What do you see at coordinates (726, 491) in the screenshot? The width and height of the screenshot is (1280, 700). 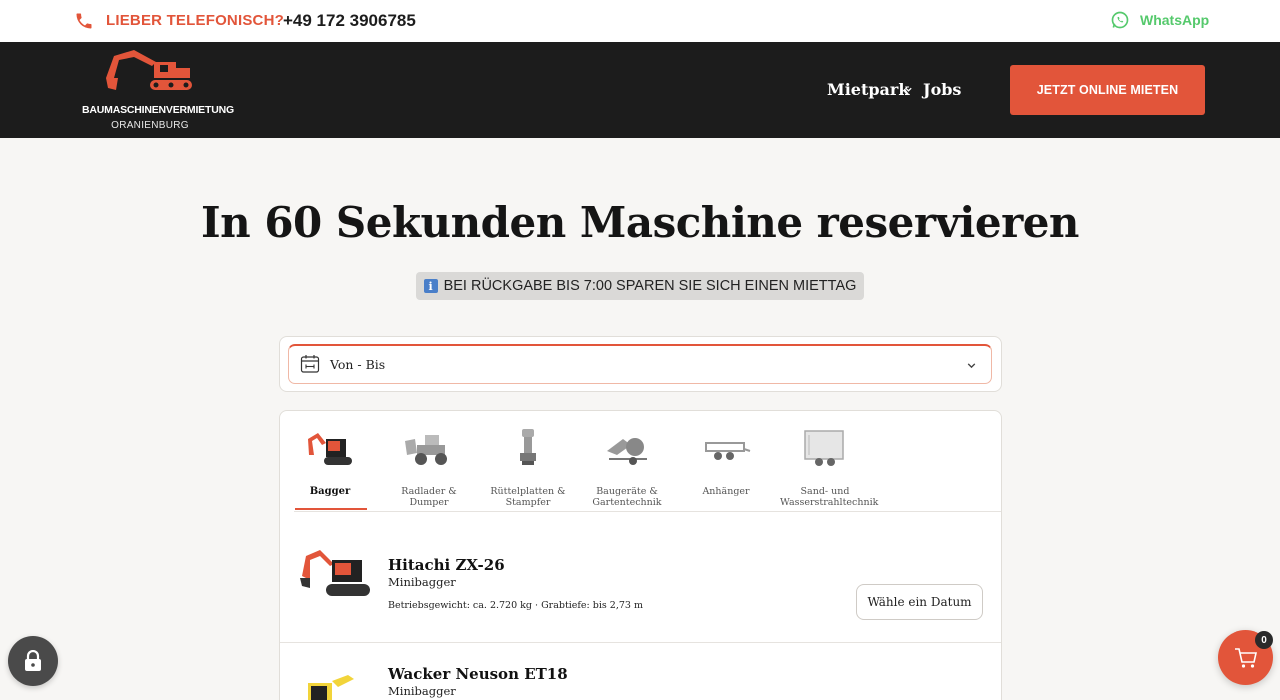 I see `tab-label: Anhänger` at bounding box center [726, 491].